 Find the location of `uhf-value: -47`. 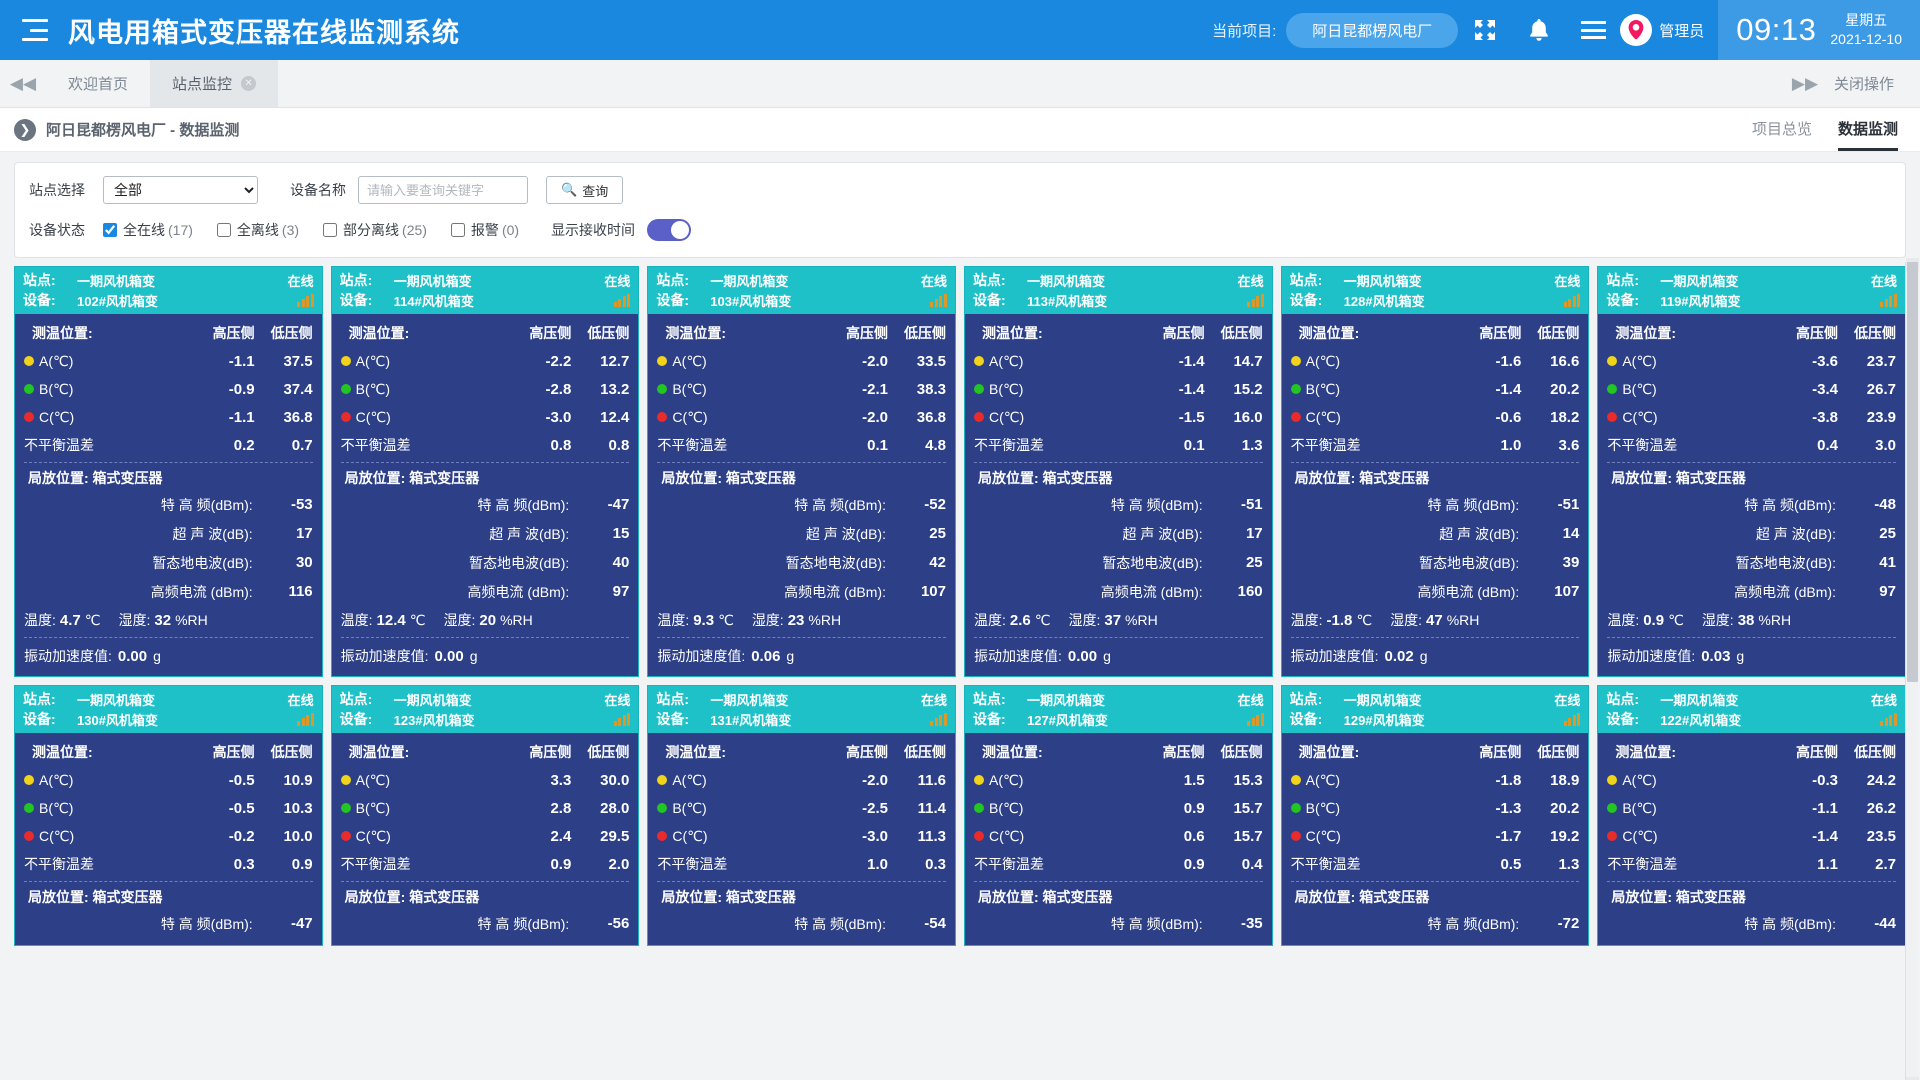

uhf-value: -47 is located at coordinates (618, 504).